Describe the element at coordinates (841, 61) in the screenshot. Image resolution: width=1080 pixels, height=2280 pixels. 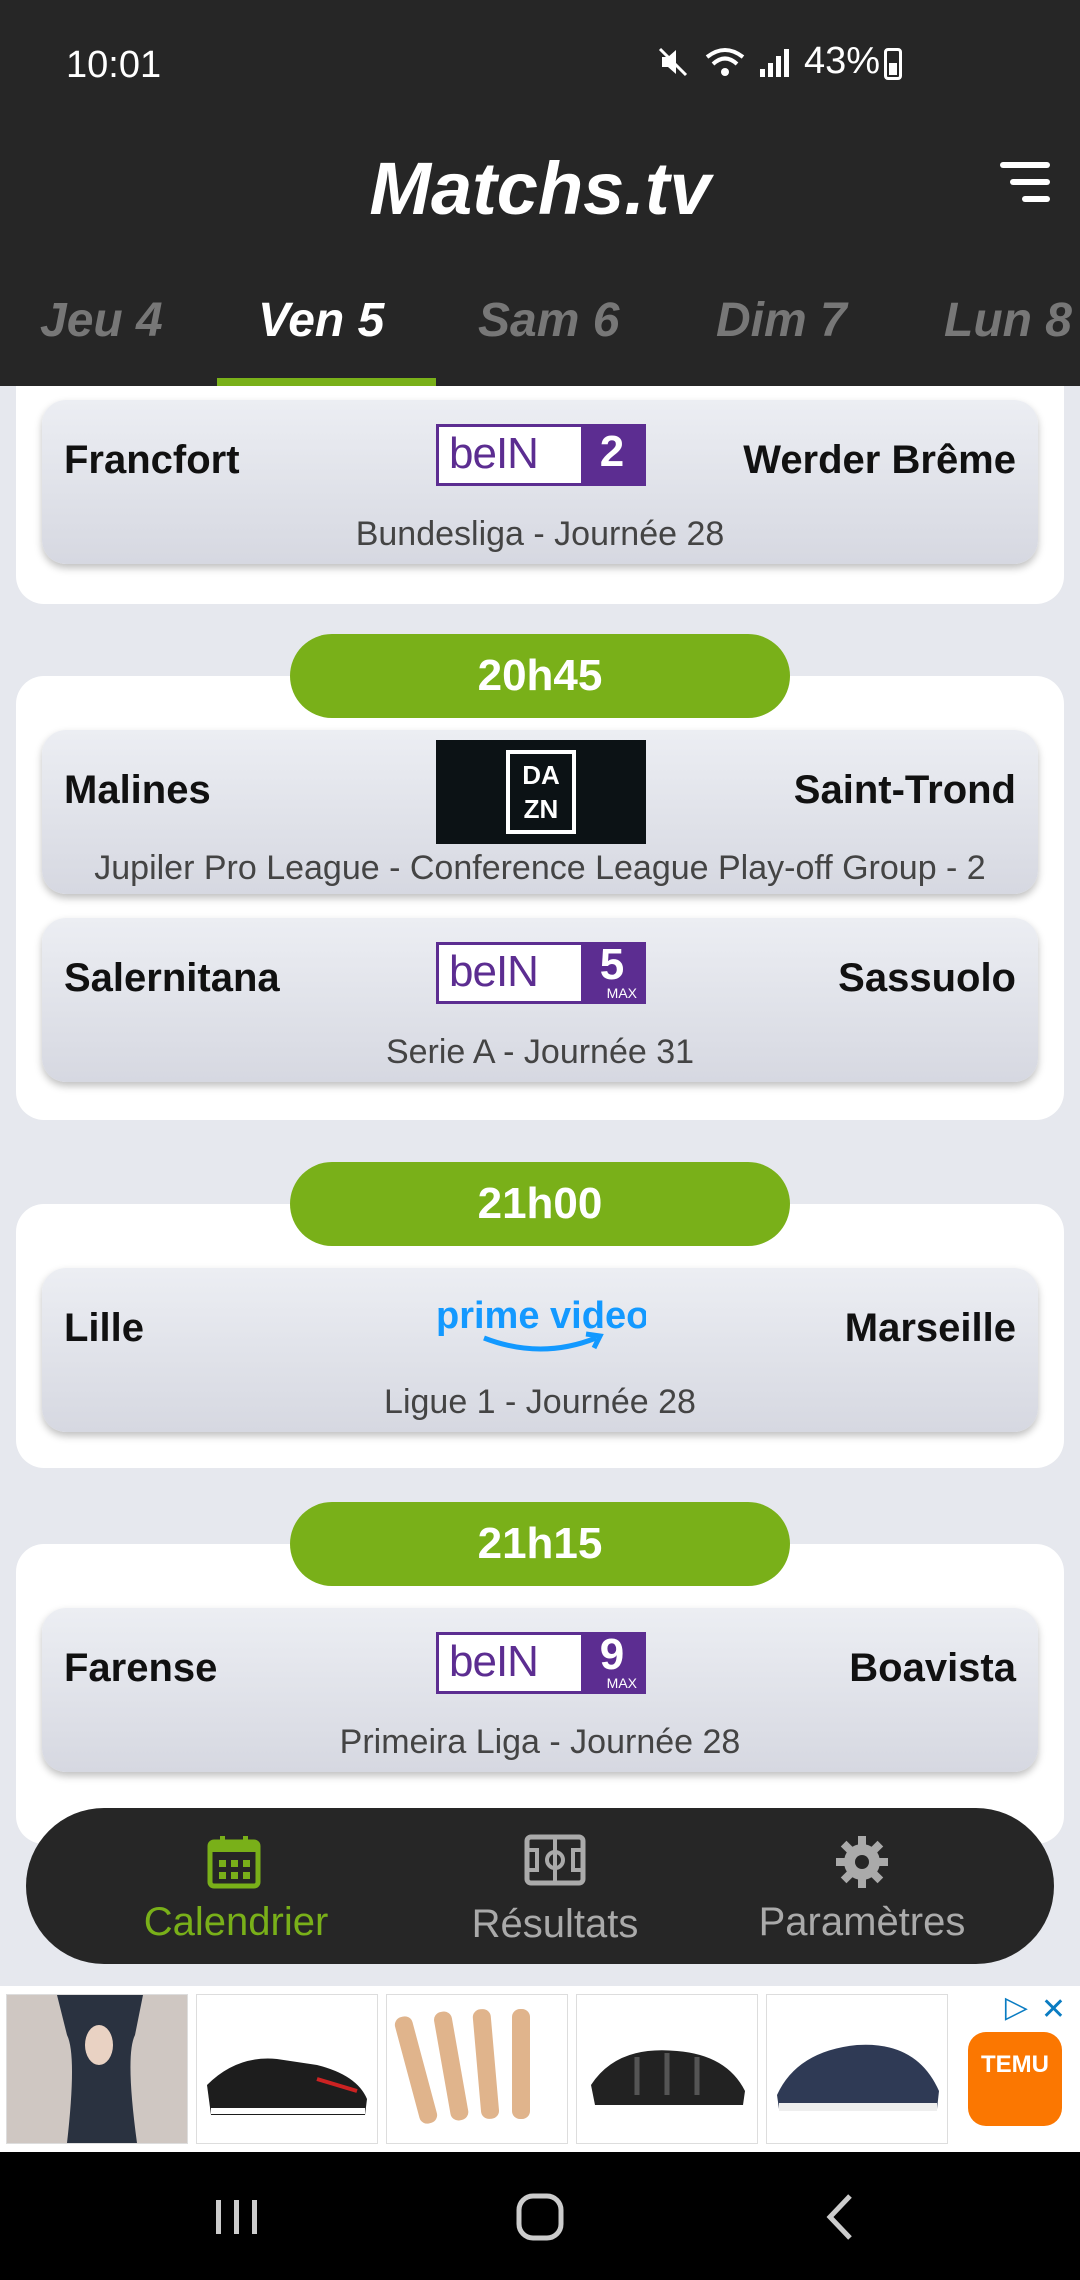
I see `battery-percent: 43%` at that location.